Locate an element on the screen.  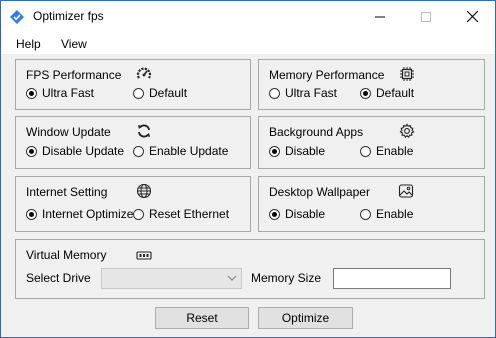
update-disable-radio: Disable Update is located at coordinates (75, 151).